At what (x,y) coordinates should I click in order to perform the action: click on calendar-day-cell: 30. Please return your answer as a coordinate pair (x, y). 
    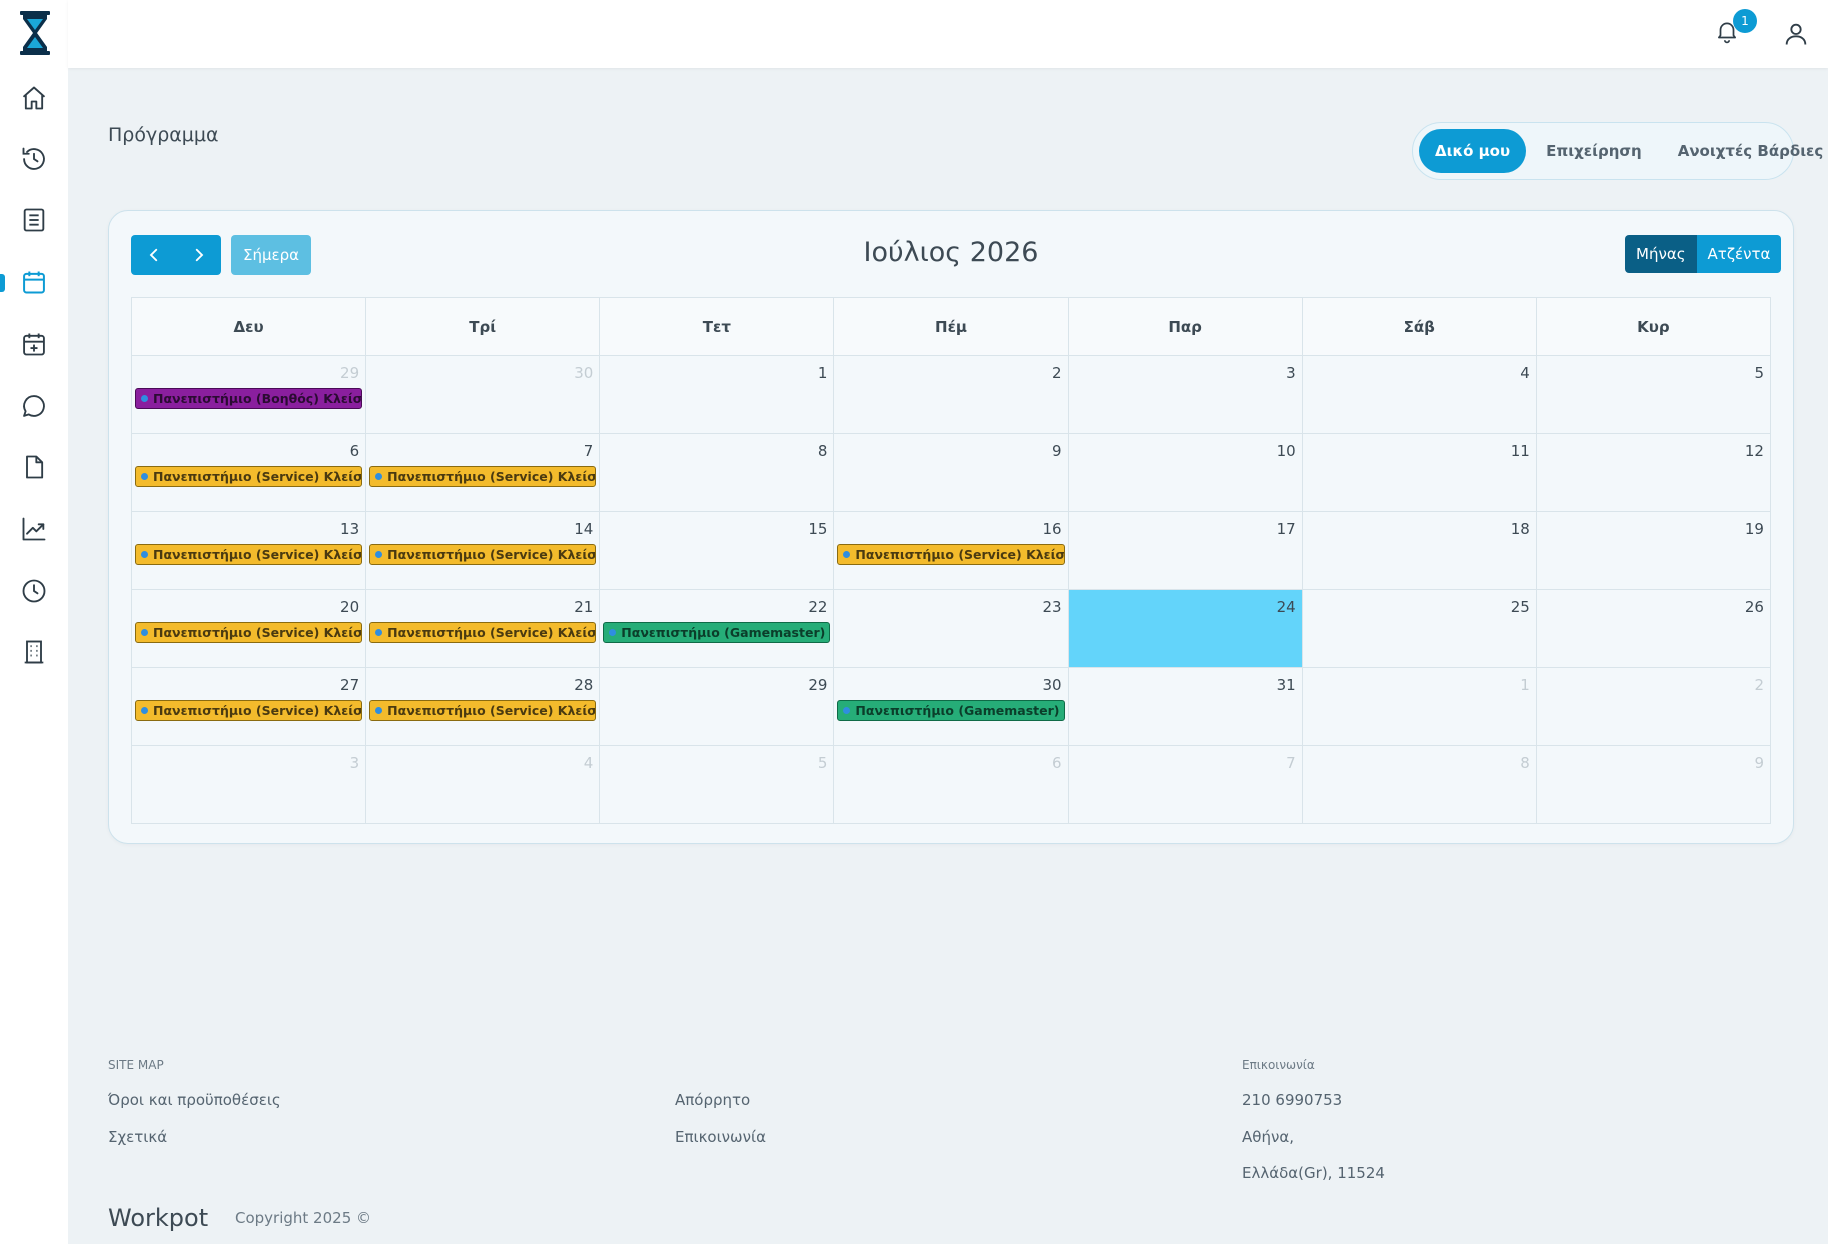
    Looking at the image, I should click on (483, 395).